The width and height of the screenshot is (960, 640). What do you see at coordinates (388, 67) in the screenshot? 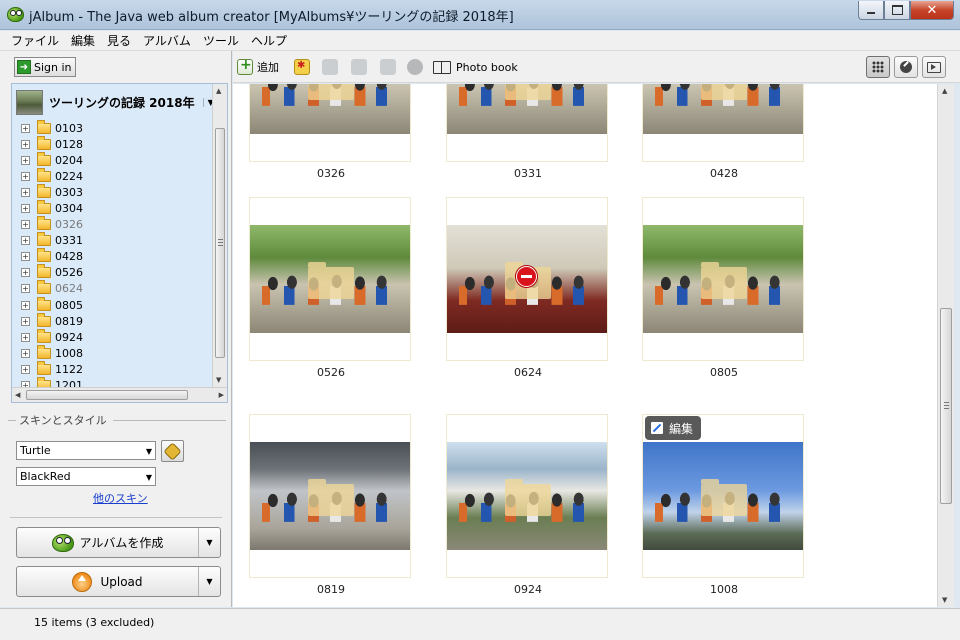
I see `rotate-right-button` at bounding box center [388, 67].